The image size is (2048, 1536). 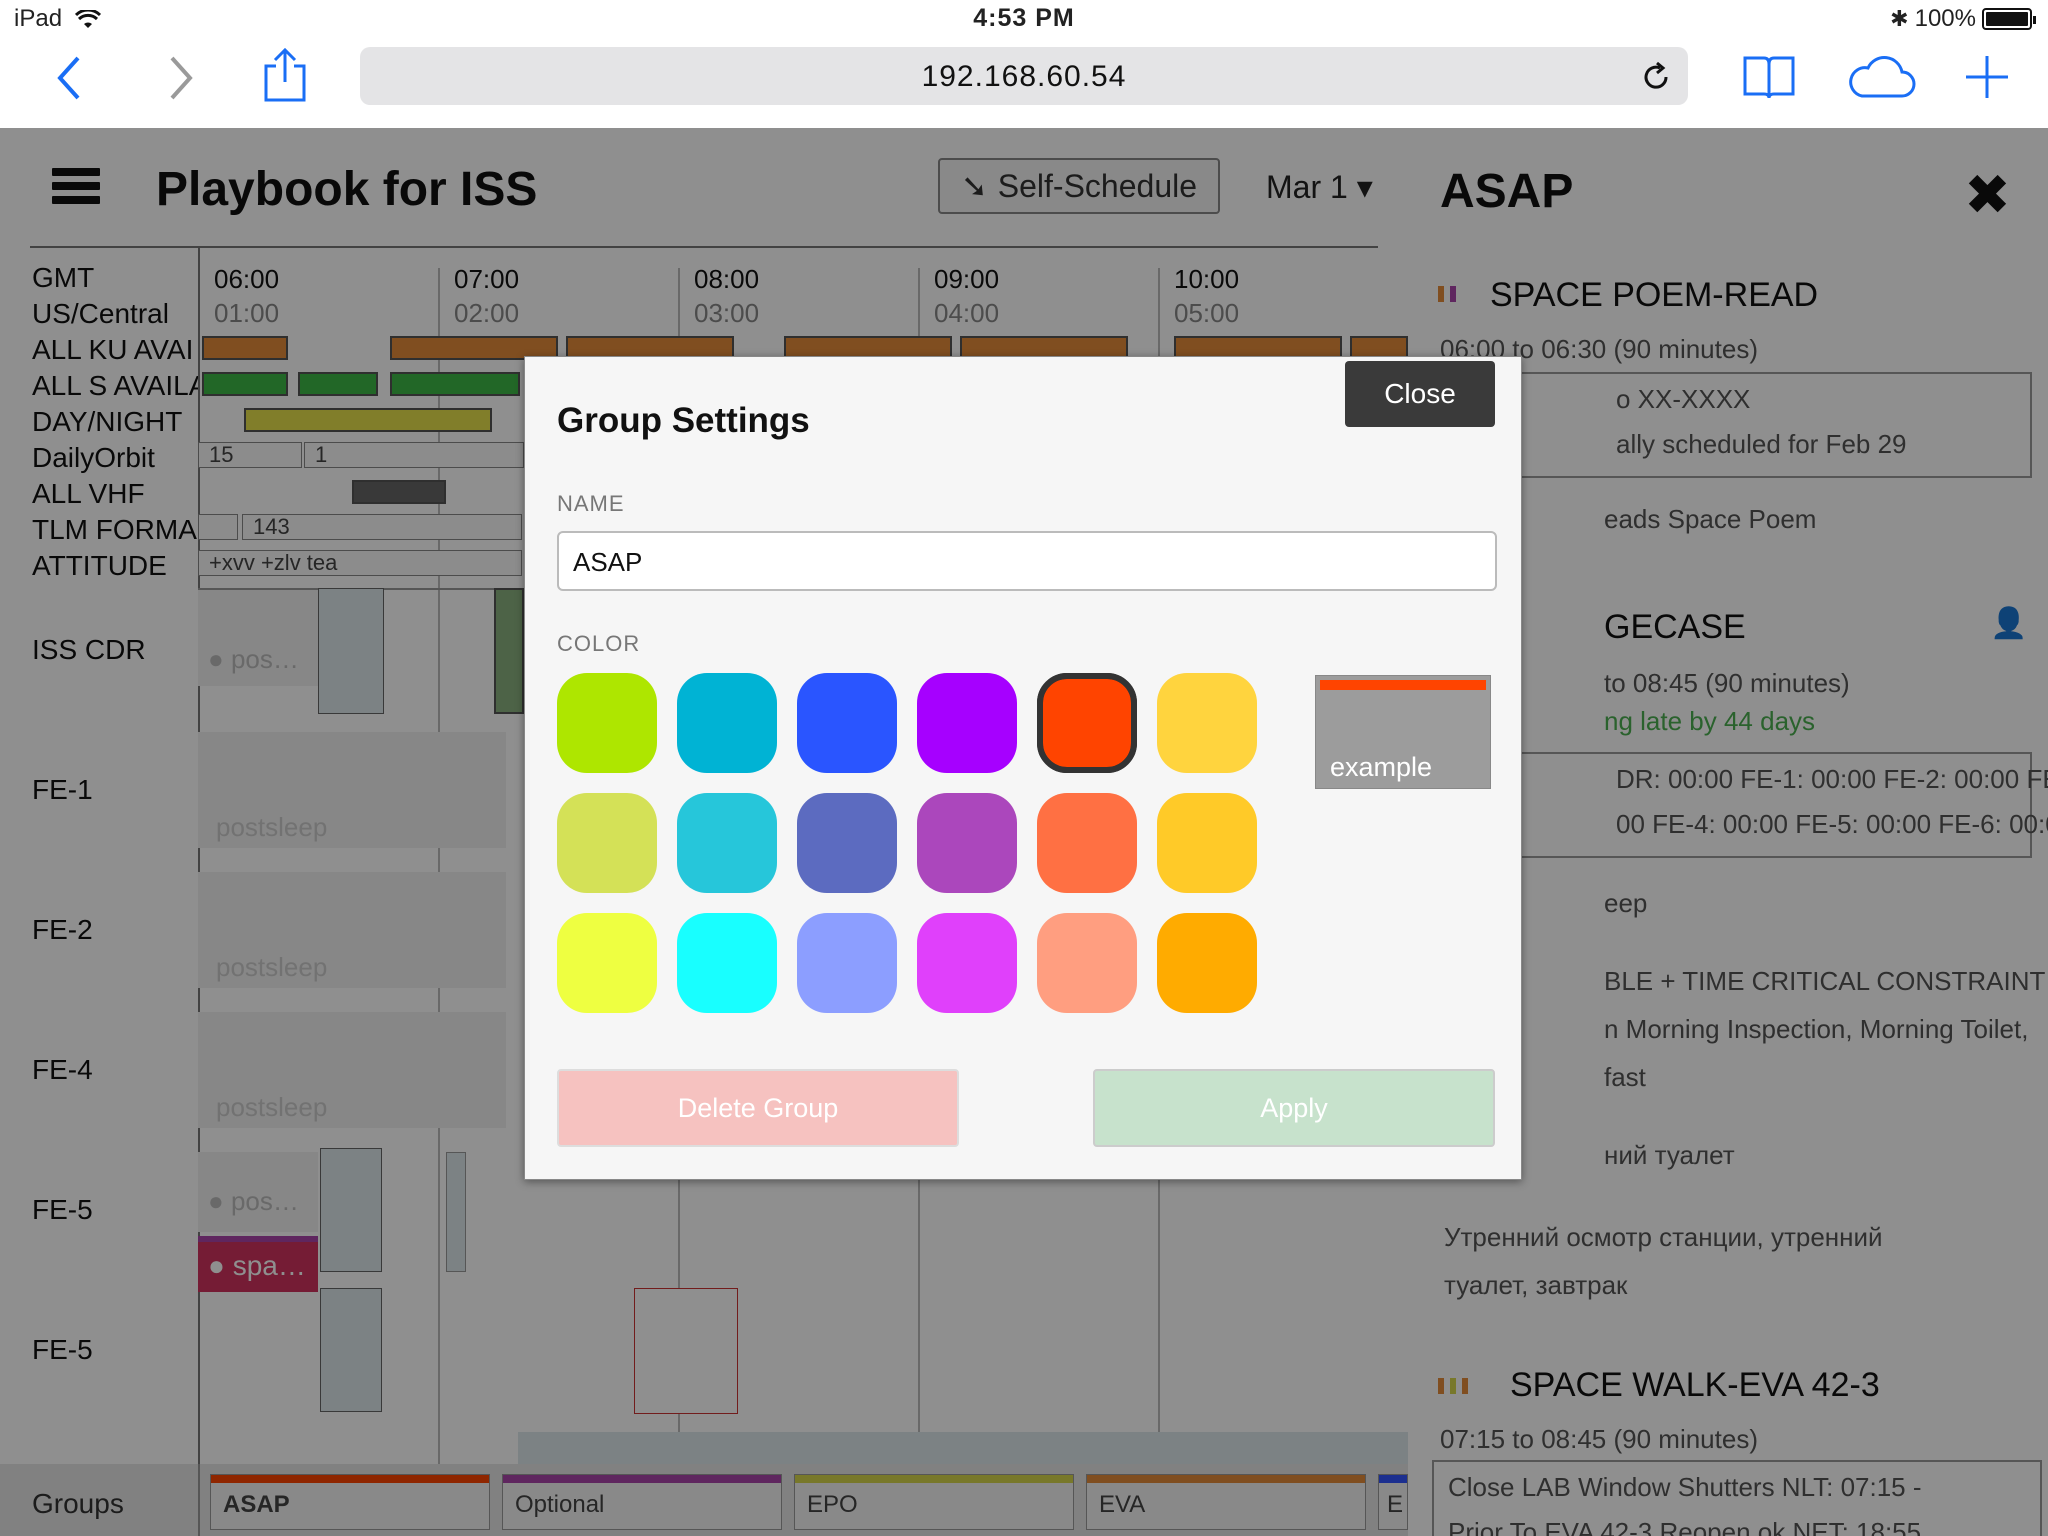 I want to click on address-bar: 192.168.60.54, so click(x=1024, y=76).